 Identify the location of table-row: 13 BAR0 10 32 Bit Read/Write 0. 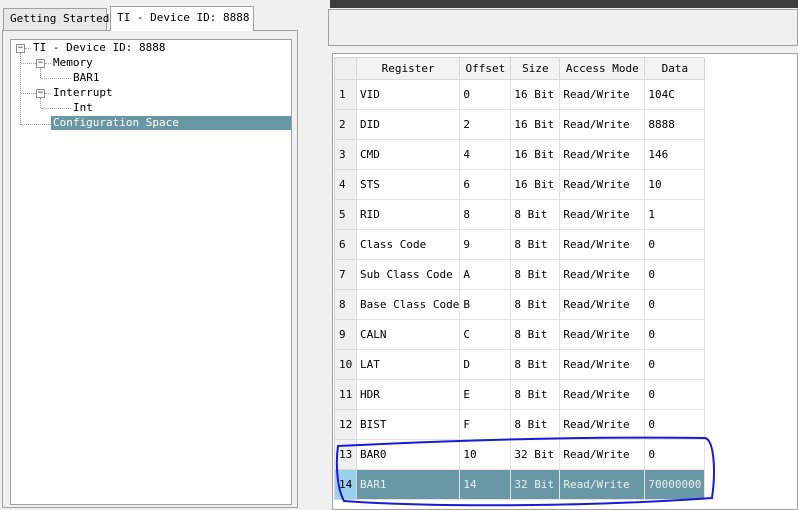
(520, 454).